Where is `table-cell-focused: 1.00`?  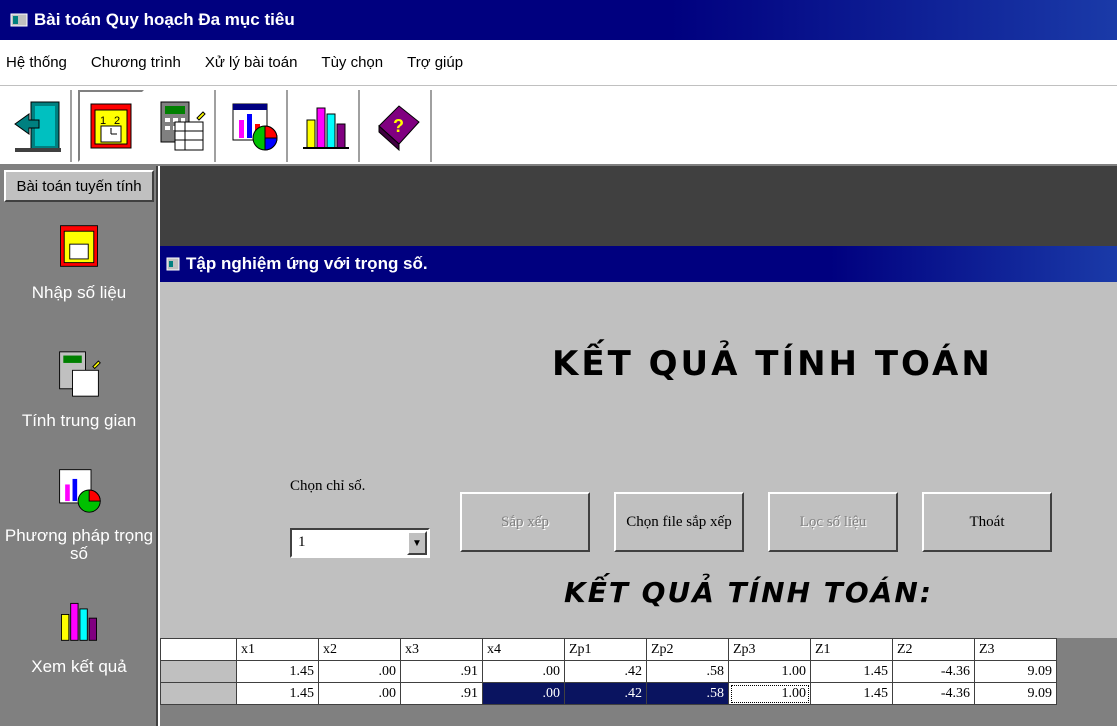
table-cell-focused: 1.00 is located at coordinates (769, 693).